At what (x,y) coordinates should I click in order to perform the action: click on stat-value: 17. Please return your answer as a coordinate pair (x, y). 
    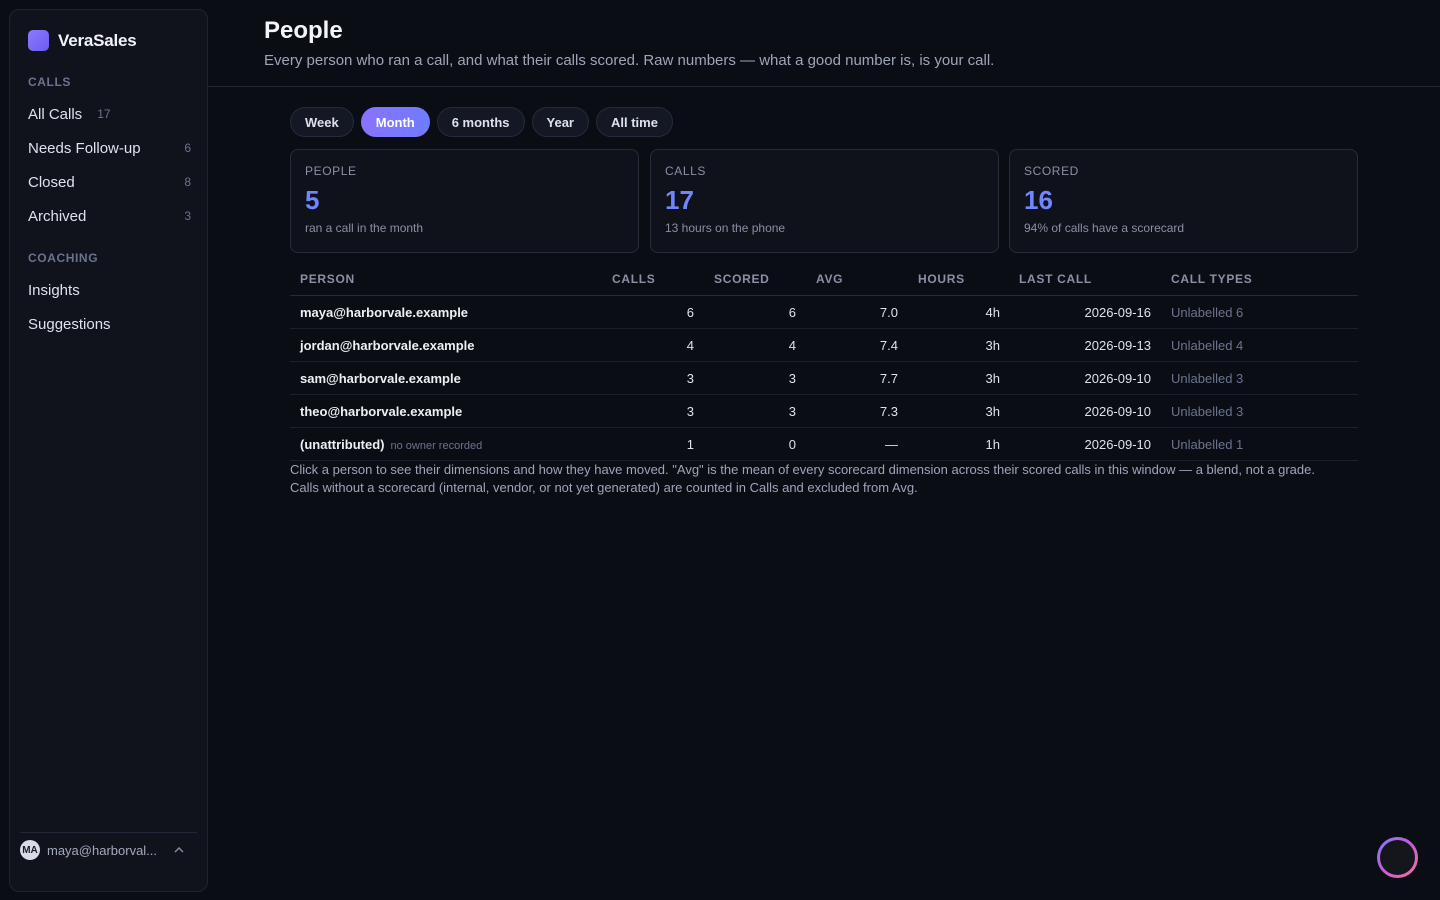
    Looking at the image, I should click on (679, 200).